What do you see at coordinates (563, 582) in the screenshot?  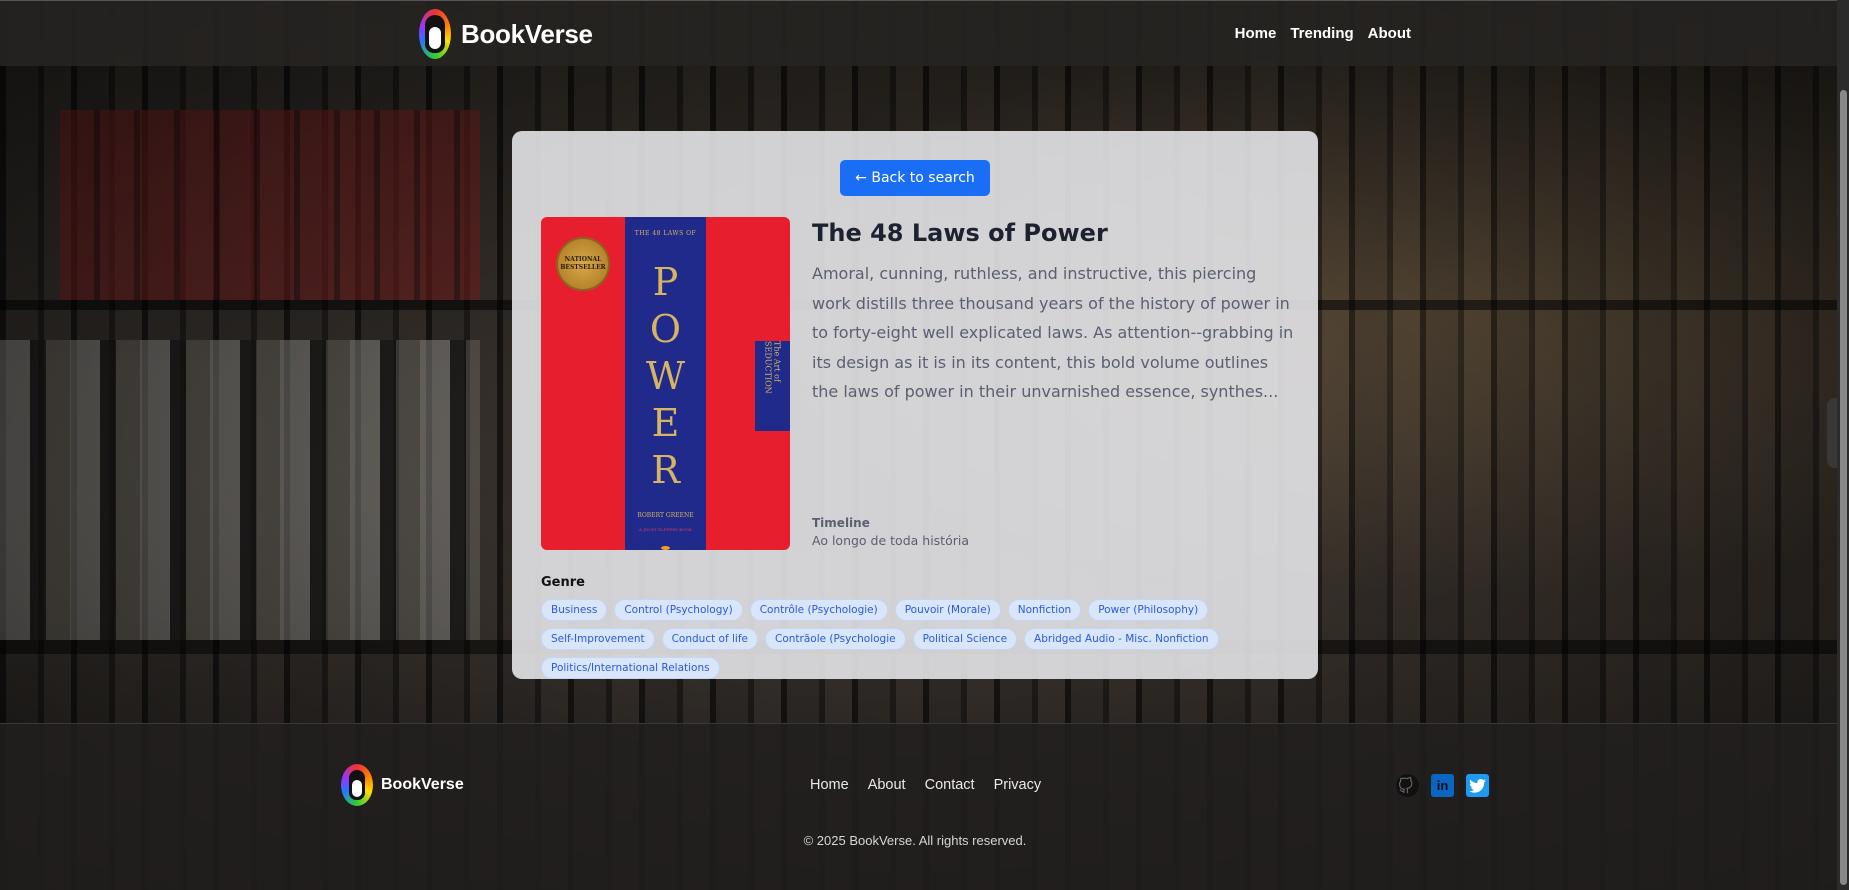 I see `genre-label: Genre` at bounding box center [563, 582].